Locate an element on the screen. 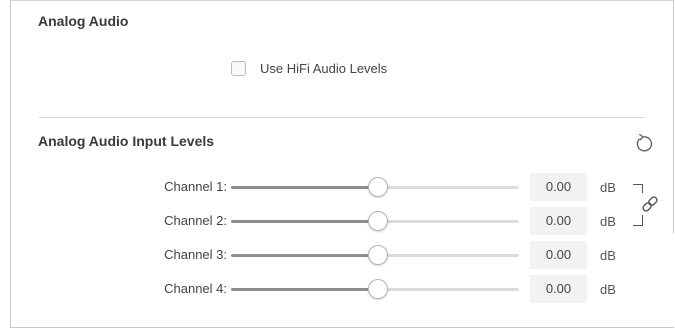  channel-4-value-field: 0.00 is located at coordinates (558, 289).